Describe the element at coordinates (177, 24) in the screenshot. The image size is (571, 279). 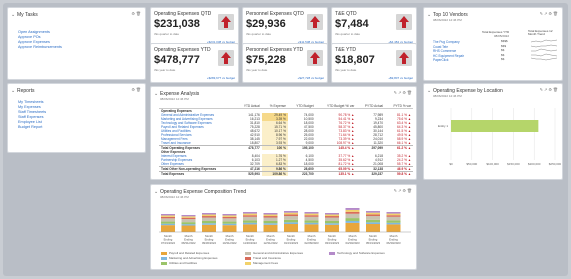
I see `kpi-value: $231,038` at that location.